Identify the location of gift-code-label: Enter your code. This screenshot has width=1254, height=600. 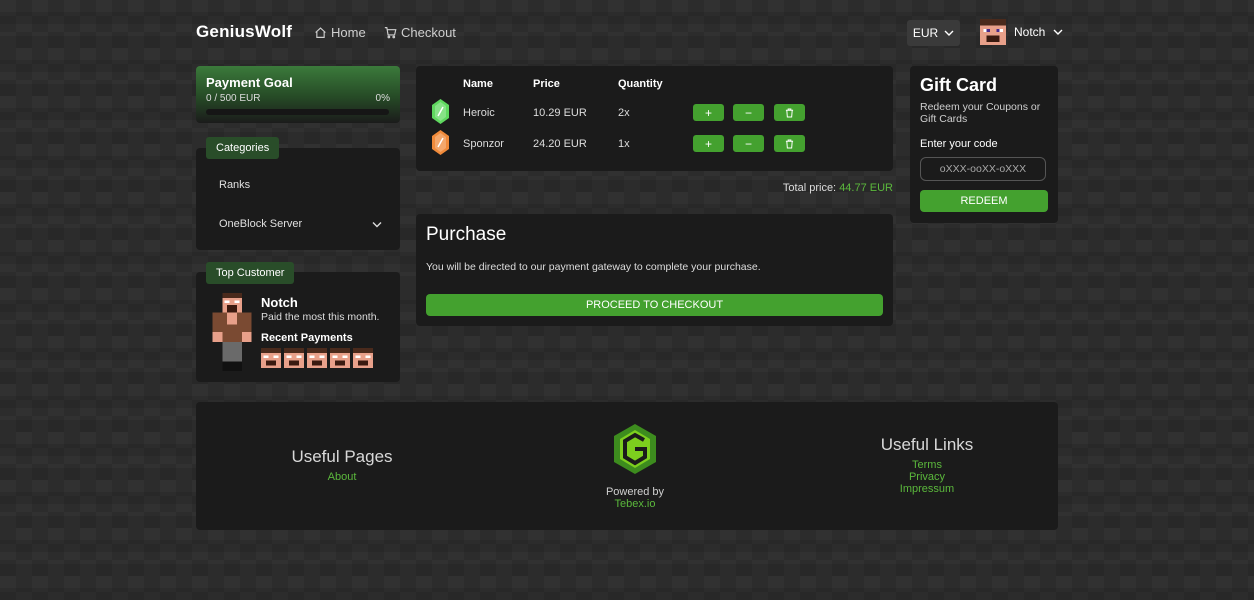
(959, 144).